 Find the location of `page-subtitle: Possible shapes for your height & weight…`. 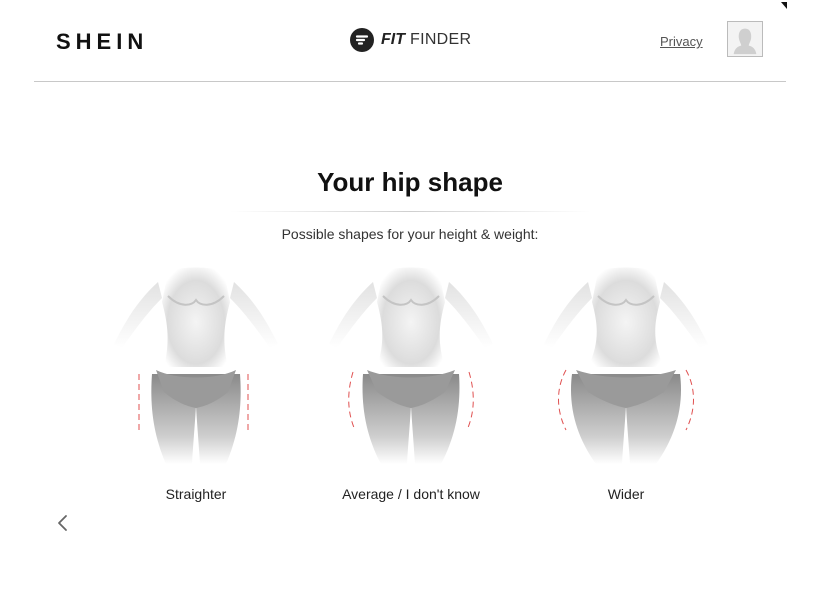

page-subtitle: Possible shapes for your height & weight… is located at coordinates (410, 234).